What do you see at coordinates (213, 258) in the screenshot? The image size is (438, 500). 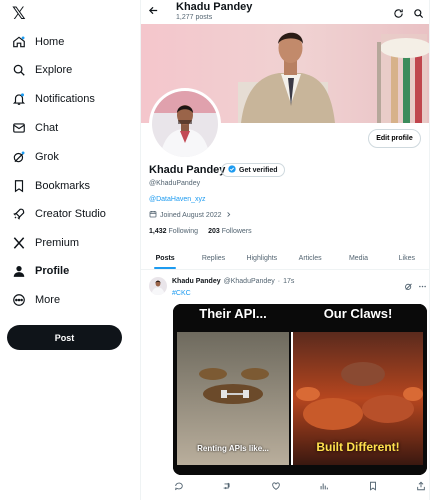 I see `tab-replies: Replies` at bounding box center [213, 258].